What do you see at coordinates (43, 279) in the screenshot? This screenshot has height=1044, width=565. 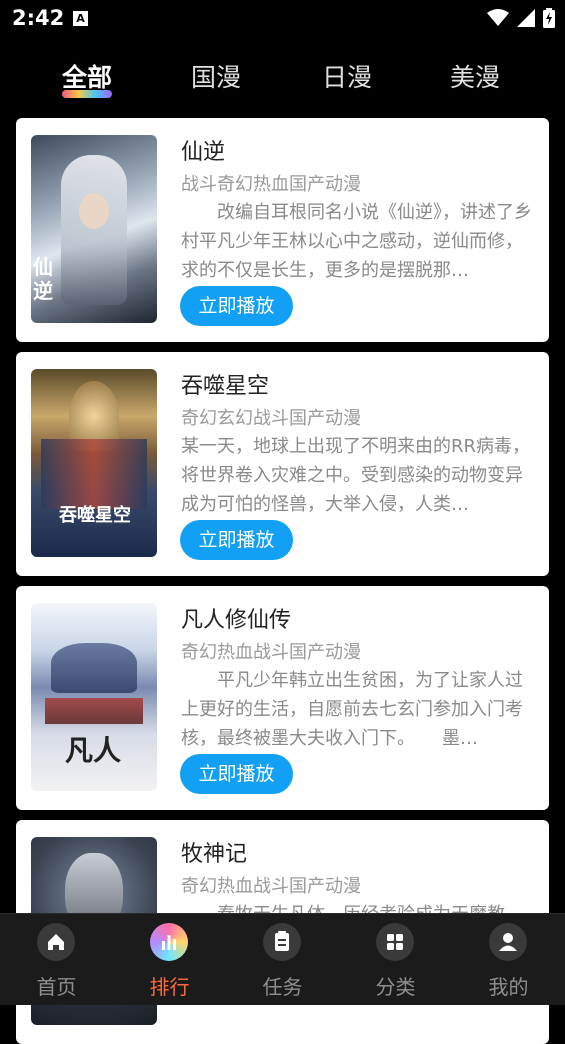 I see `poster-title-text: 仙逆` at bounding box center [43, 279].